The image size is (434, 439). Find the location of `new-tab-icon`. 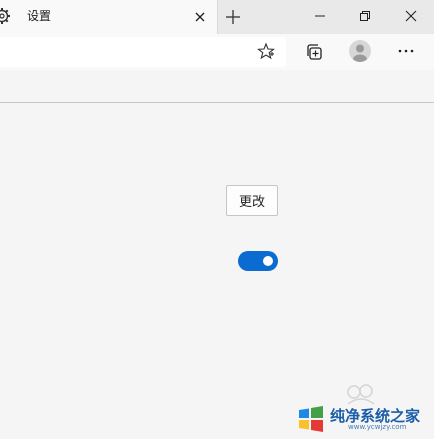

new-tab-icon is located at coordinates (233, 17).